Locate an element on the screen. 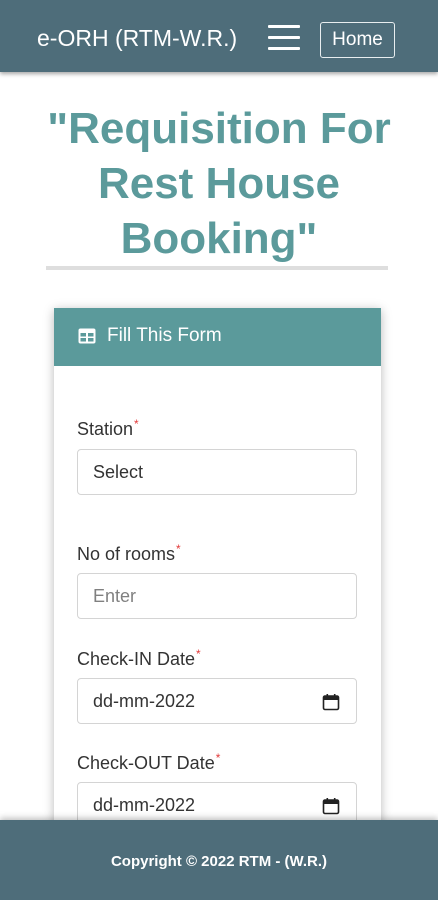 This screenshot has width=438, height=900. page-footer: Copyright © 2022 RTM - (W.R.) is located at coordinates (219, 860).